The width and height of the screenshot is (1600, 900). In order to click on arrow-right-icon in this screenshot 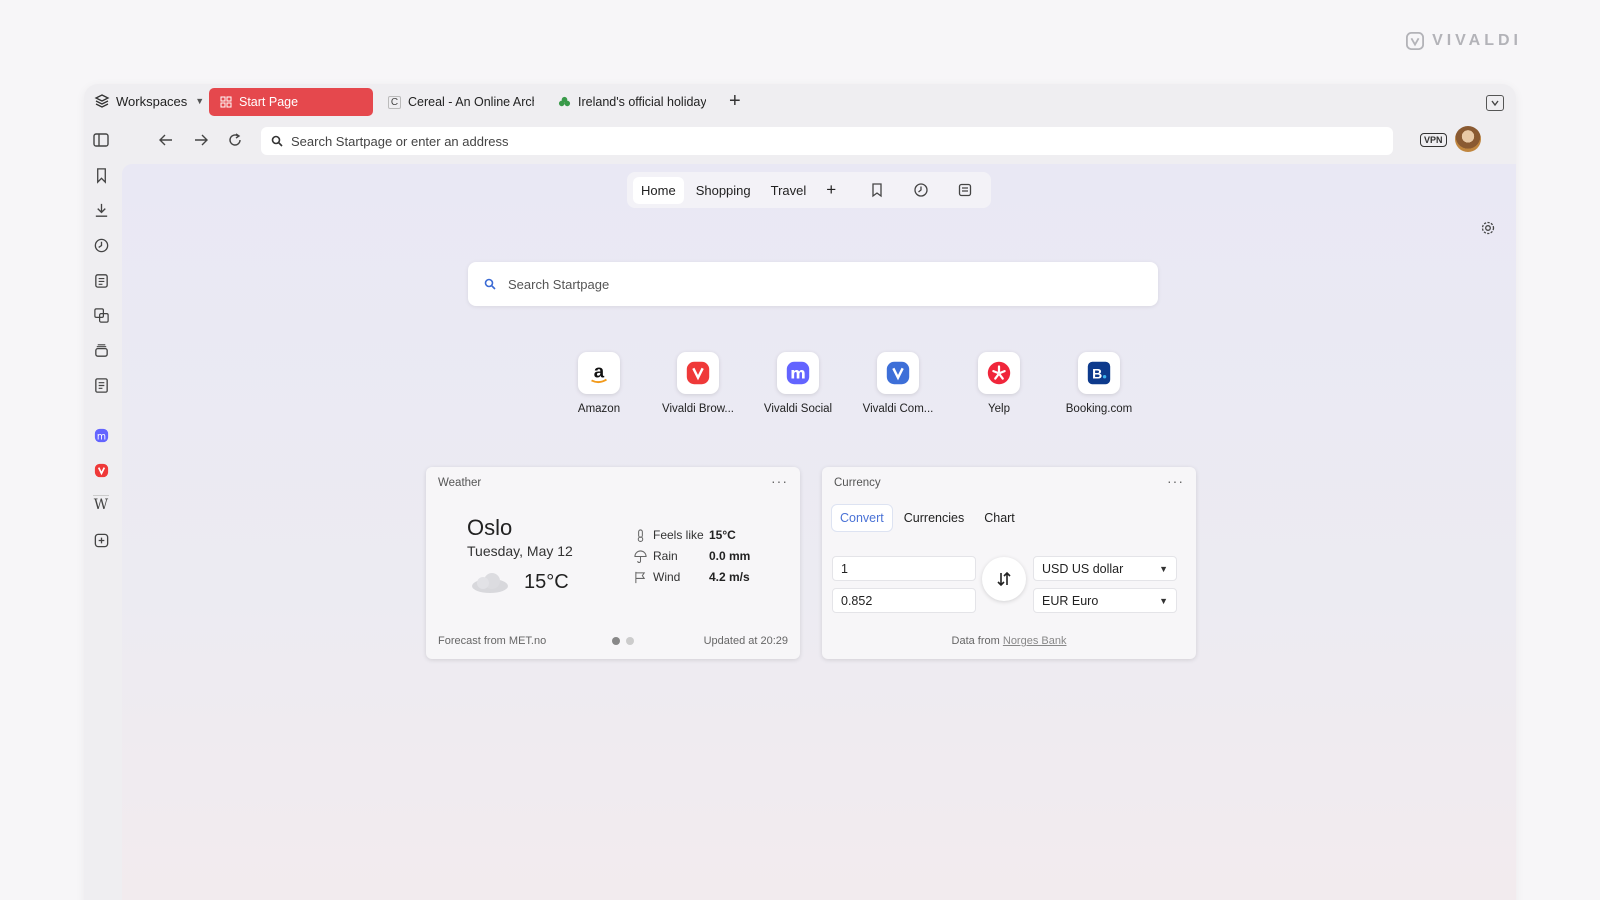, I will do `click(201, 140)`.